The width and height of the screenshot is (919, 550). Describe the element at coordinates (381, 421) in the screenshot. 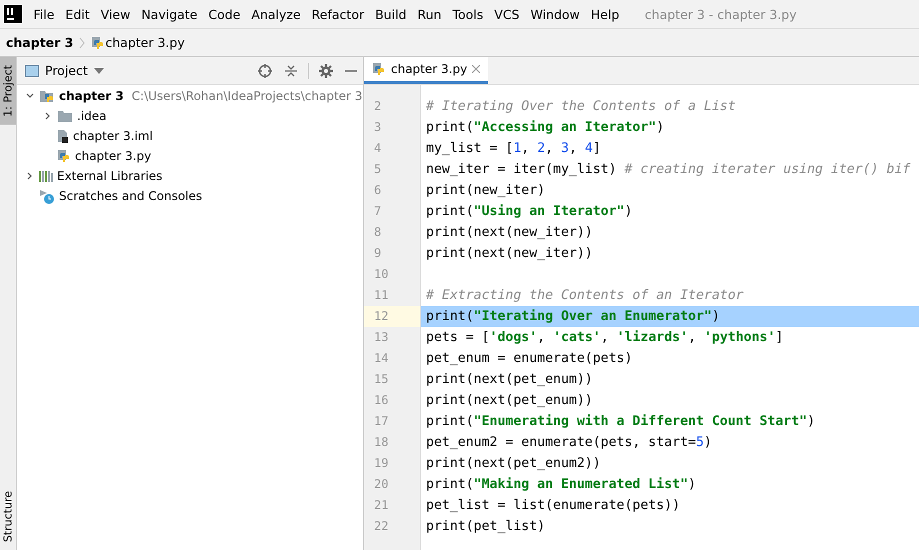

I see `line-number: 17` at that location.